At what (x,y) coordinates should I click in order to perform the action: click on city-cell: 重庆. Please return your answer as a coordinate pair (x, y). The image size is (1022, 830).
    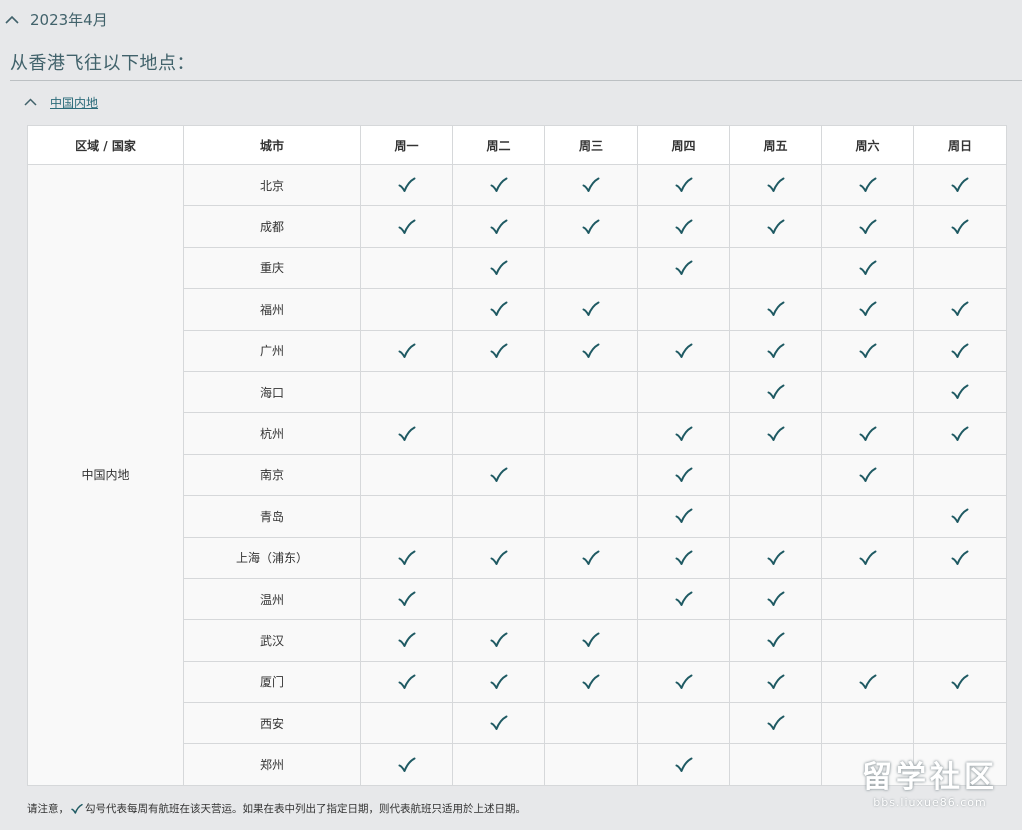
    Looking at the image, I should click on (272, 268).